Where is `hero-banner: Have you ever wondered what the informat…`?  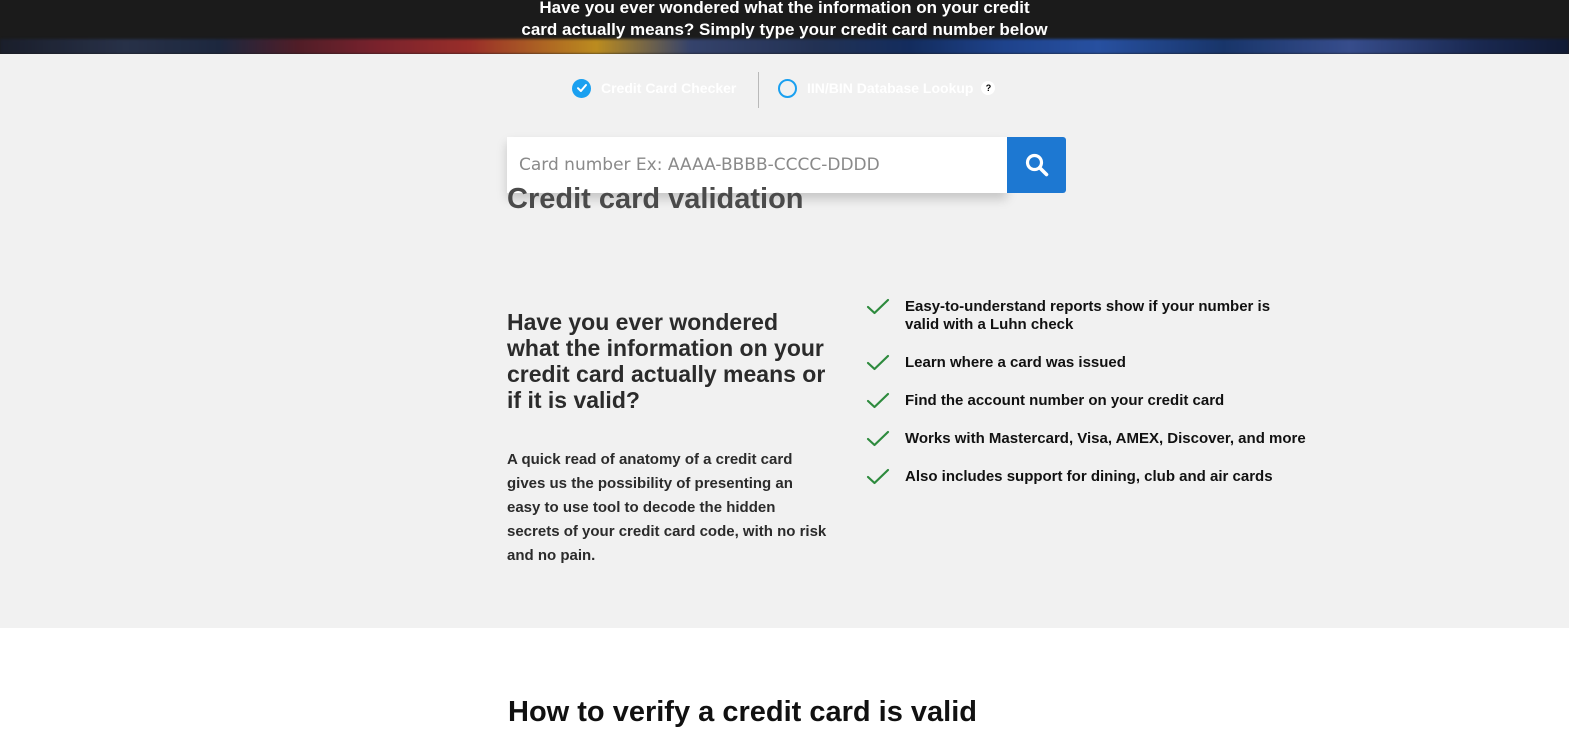
hero-banner: Have you ever wondered what the informat… is located at coordinates (784, 27).